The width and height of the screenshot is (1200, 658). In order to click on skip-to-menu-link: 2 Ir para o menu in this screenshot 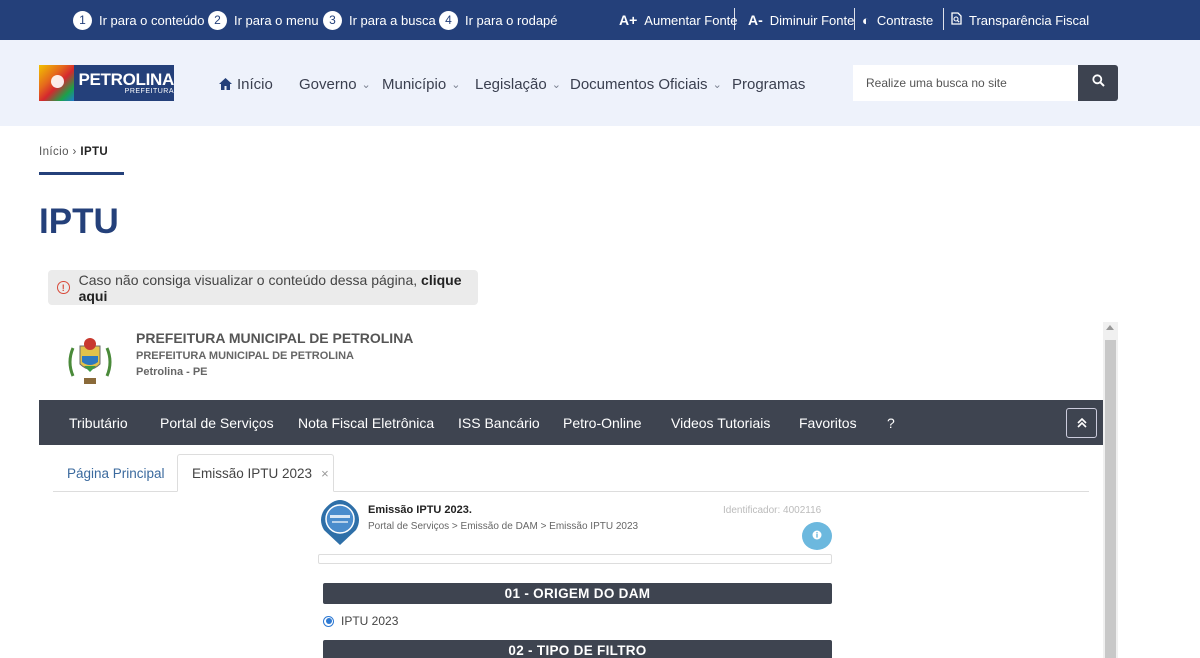, I will do `click(263, 20)`.